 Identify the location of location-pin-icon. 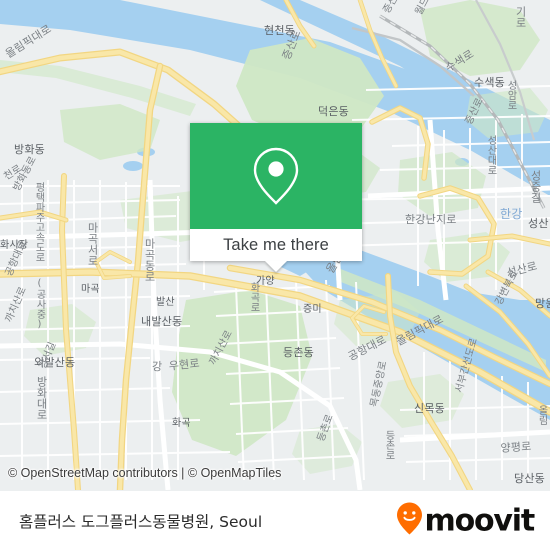
(276, 176).